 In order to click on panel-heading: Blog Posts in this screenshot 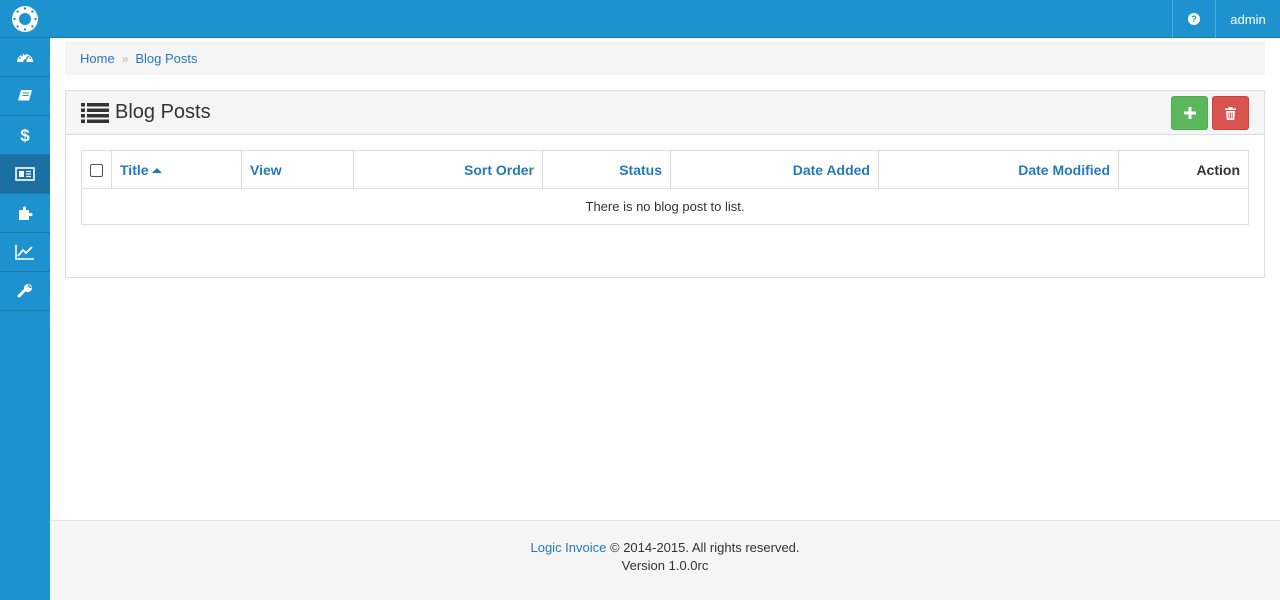, I will do `click(665, 113)`.